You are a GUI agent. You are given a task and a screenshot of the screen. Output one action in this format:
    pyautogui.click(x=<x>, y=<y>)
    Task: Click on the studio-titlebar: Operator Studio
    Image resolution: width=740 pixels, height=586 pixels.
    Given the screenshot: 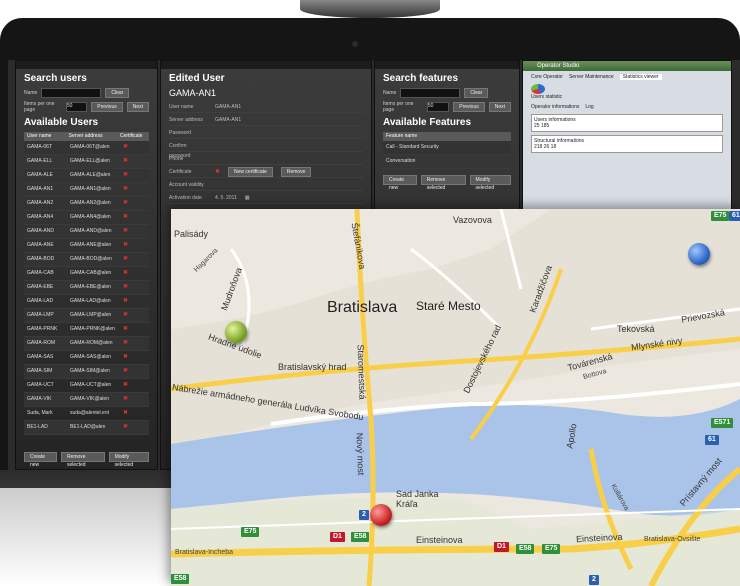 What is the action you would take?
    pyautogui.click(x=627, y=66)
    